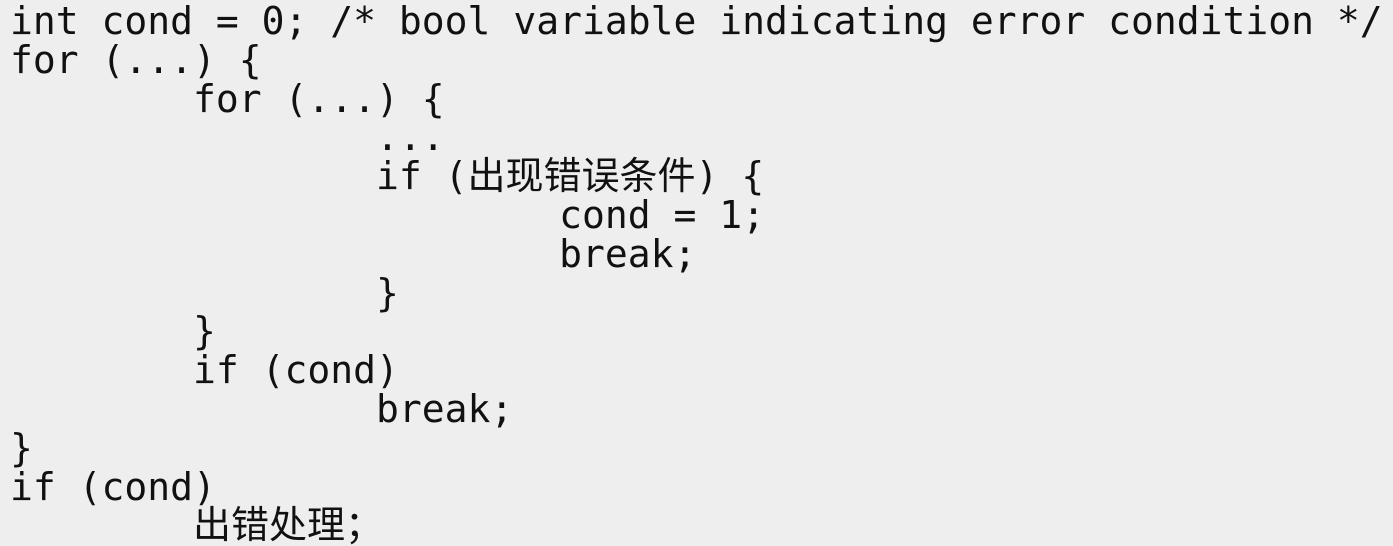  I want to click on code-line: if (出现错误条件) {, so click(387, 176).